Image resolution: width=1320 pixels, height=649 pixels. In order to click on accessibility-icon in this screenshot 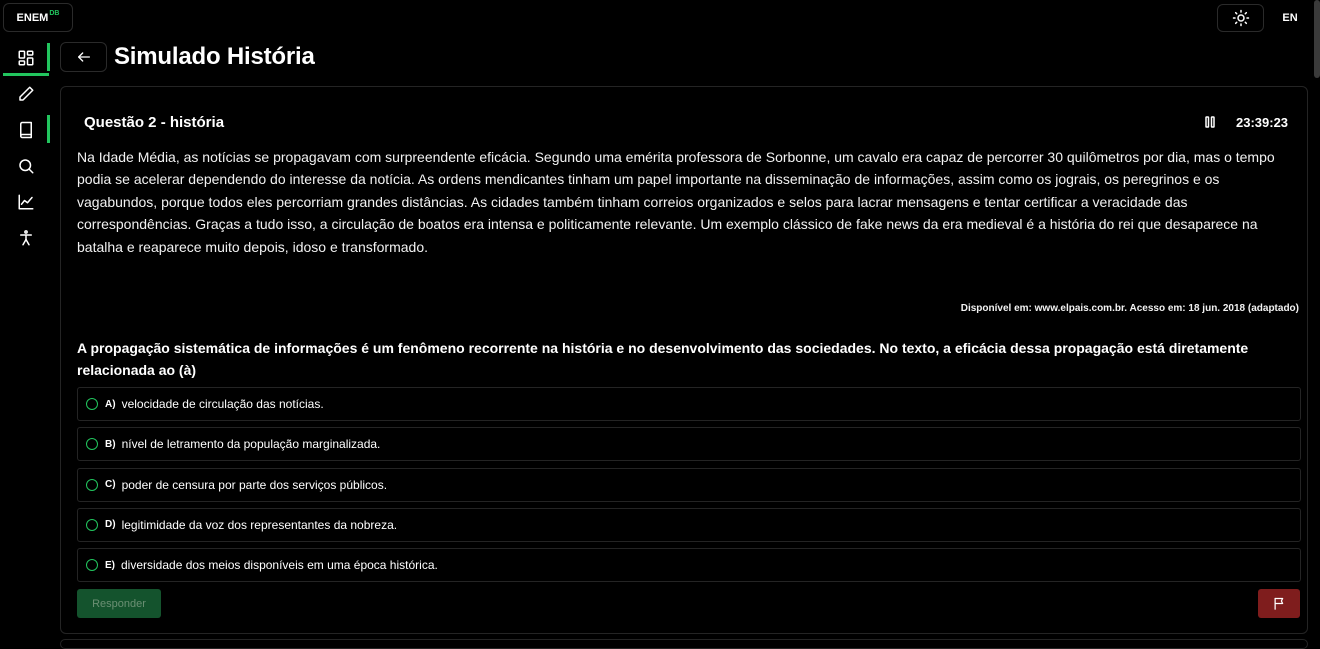, I will do `click(26, 238)`.